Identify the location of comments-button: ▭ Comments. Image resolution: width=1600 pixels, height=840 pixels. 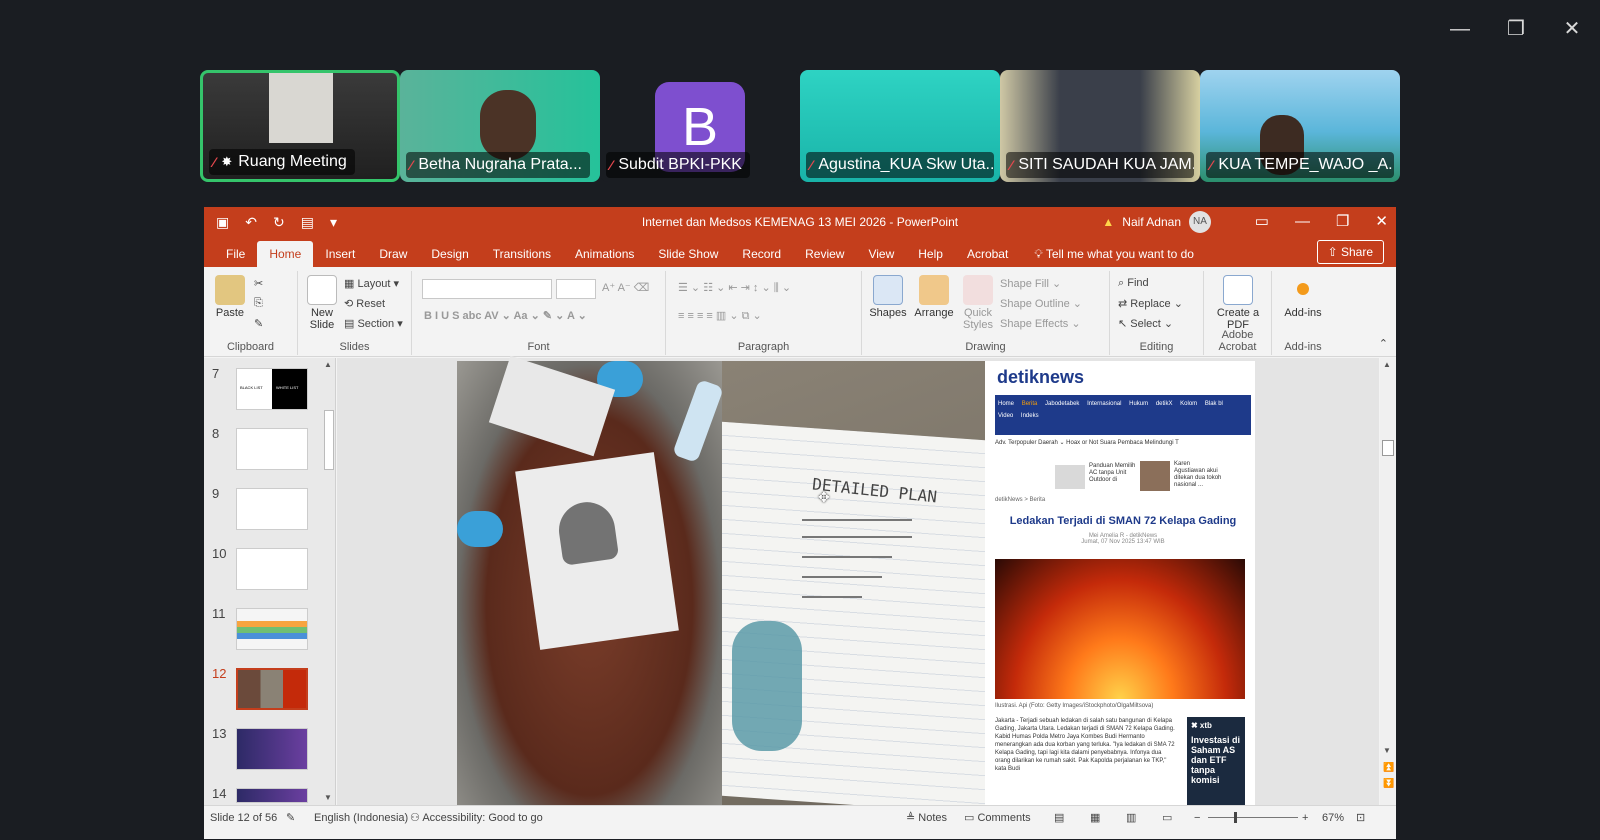
(997, 818).